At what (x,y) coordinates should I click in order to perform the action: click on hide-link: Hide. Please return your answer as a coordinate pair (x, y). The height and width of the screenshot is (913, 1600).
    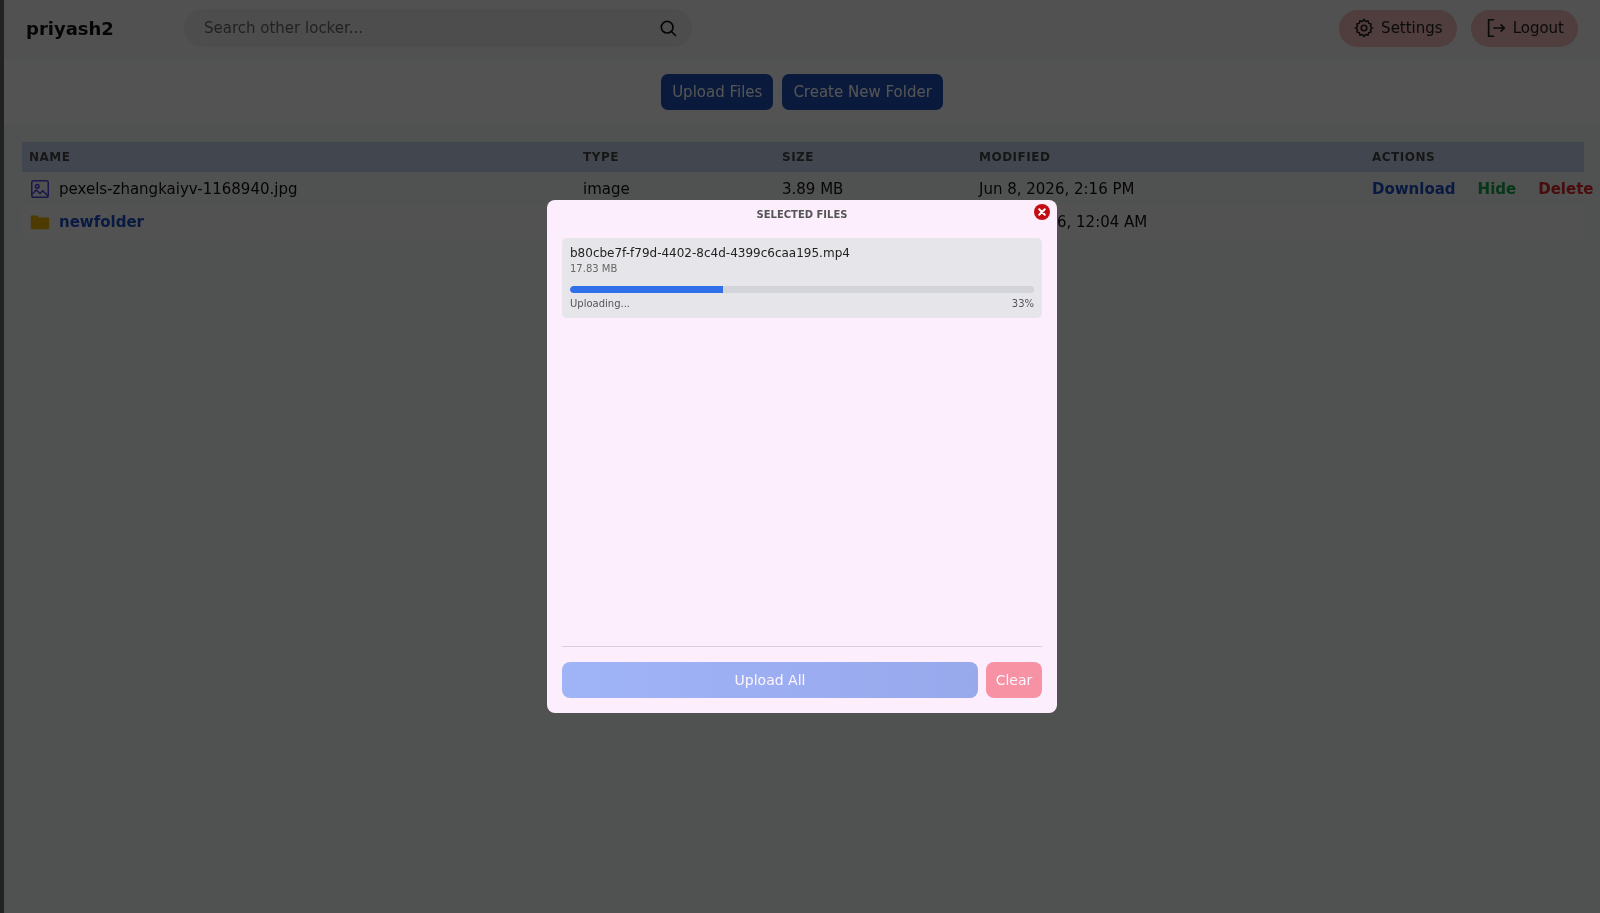
    Looking at the image, I should click on (1497, 188).